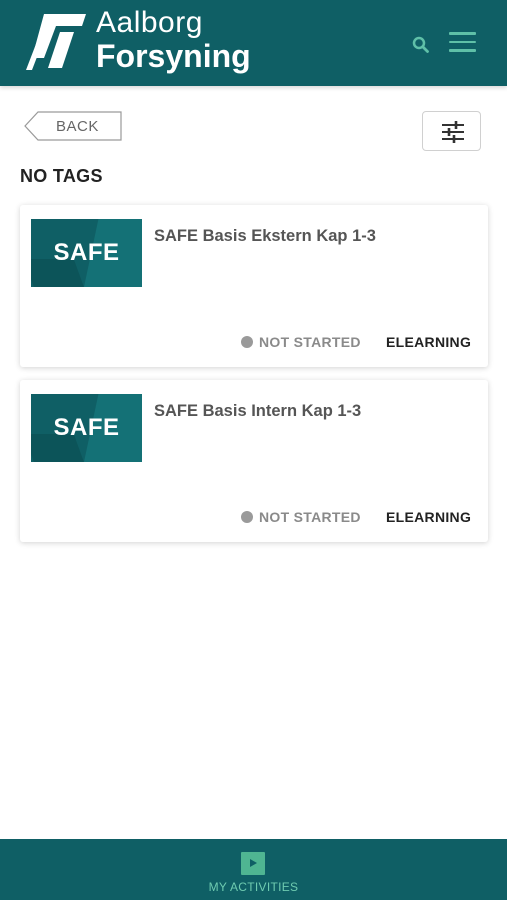  I want to click on card-title: SAFE Basis Intern Kap 1-3, so click(258, 411).